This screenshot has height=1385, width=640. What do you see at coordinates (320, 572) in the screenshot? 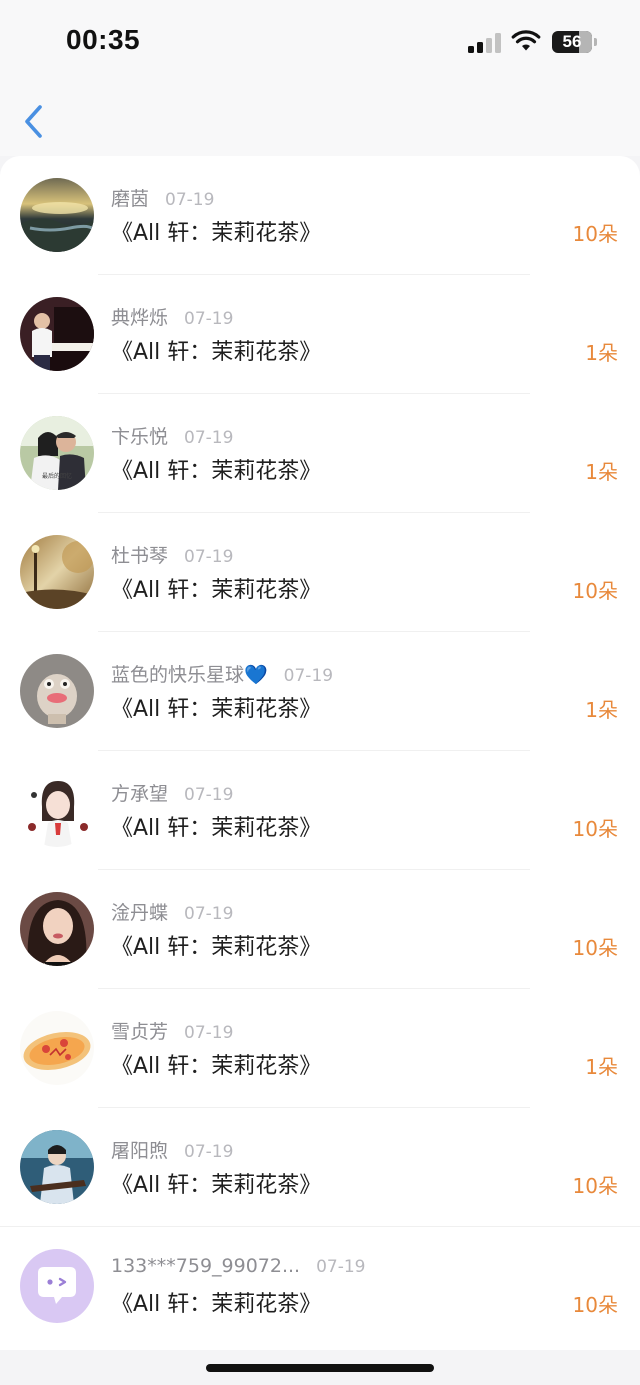
I see `list-item: 杜书琴 07-19 《All 轩：茉莉花茶》 10朵` at bounding box center [320, 572].